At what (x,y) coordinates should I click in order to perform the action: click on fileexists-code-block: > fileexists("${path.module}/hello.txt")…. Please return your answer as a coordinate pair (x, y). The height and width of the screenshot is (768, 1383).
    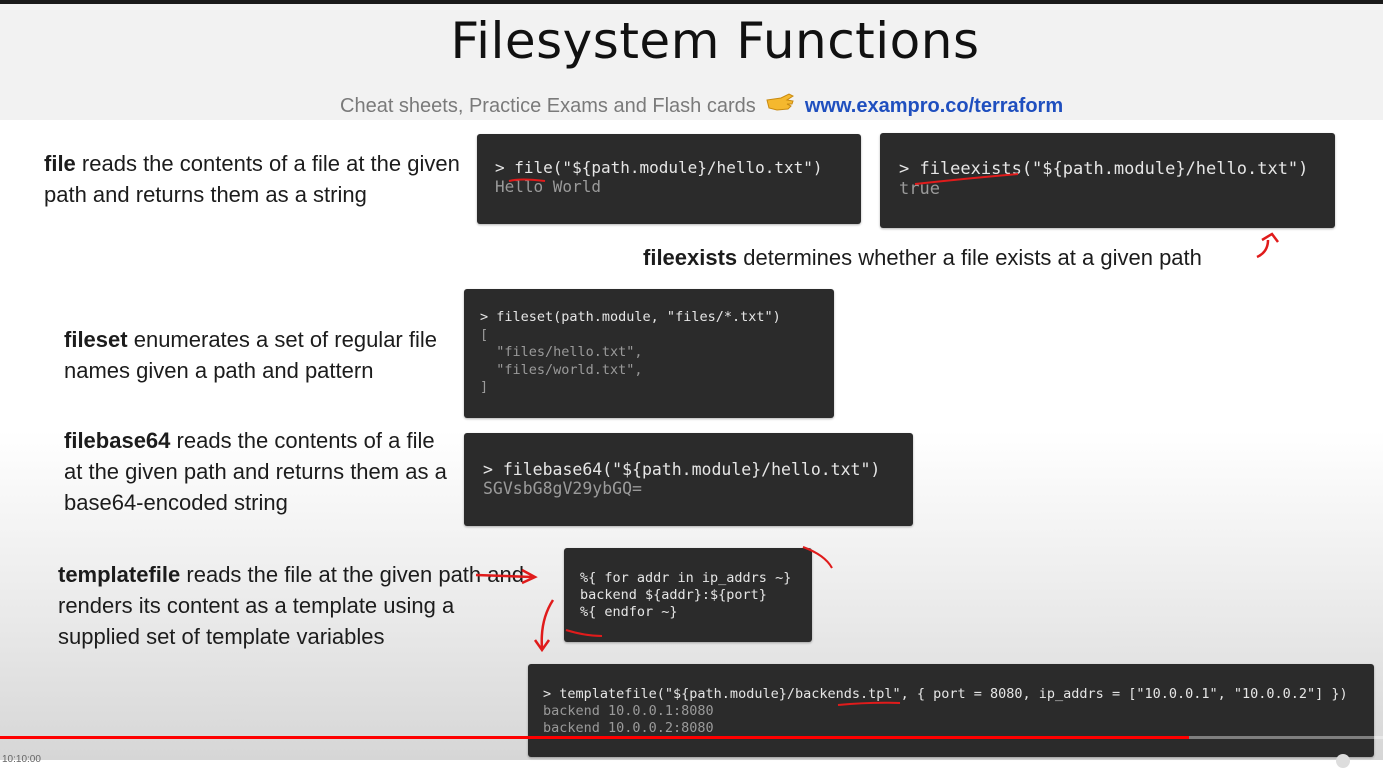
    Looking at the image, I should click on (1107, 180).